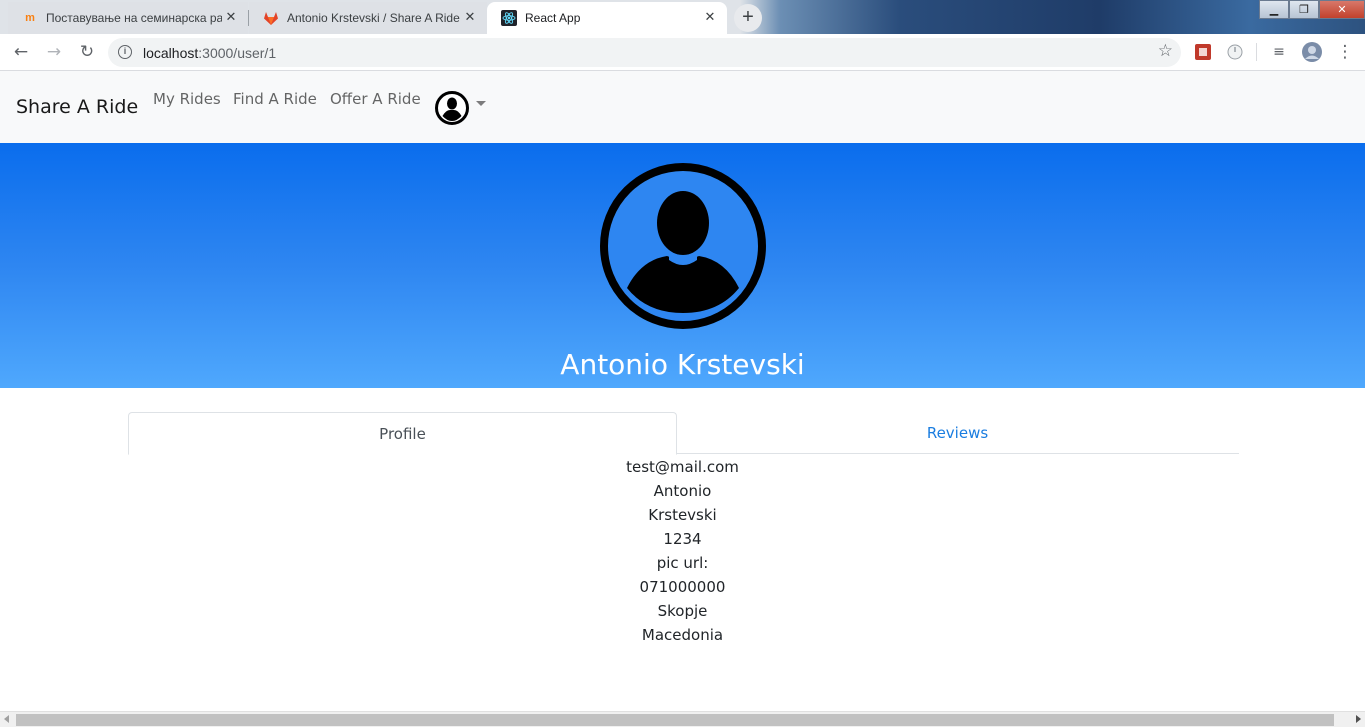 This screenshot has width=1365, height=727. I want to click on chevron-down-icon, so click(481, 103).